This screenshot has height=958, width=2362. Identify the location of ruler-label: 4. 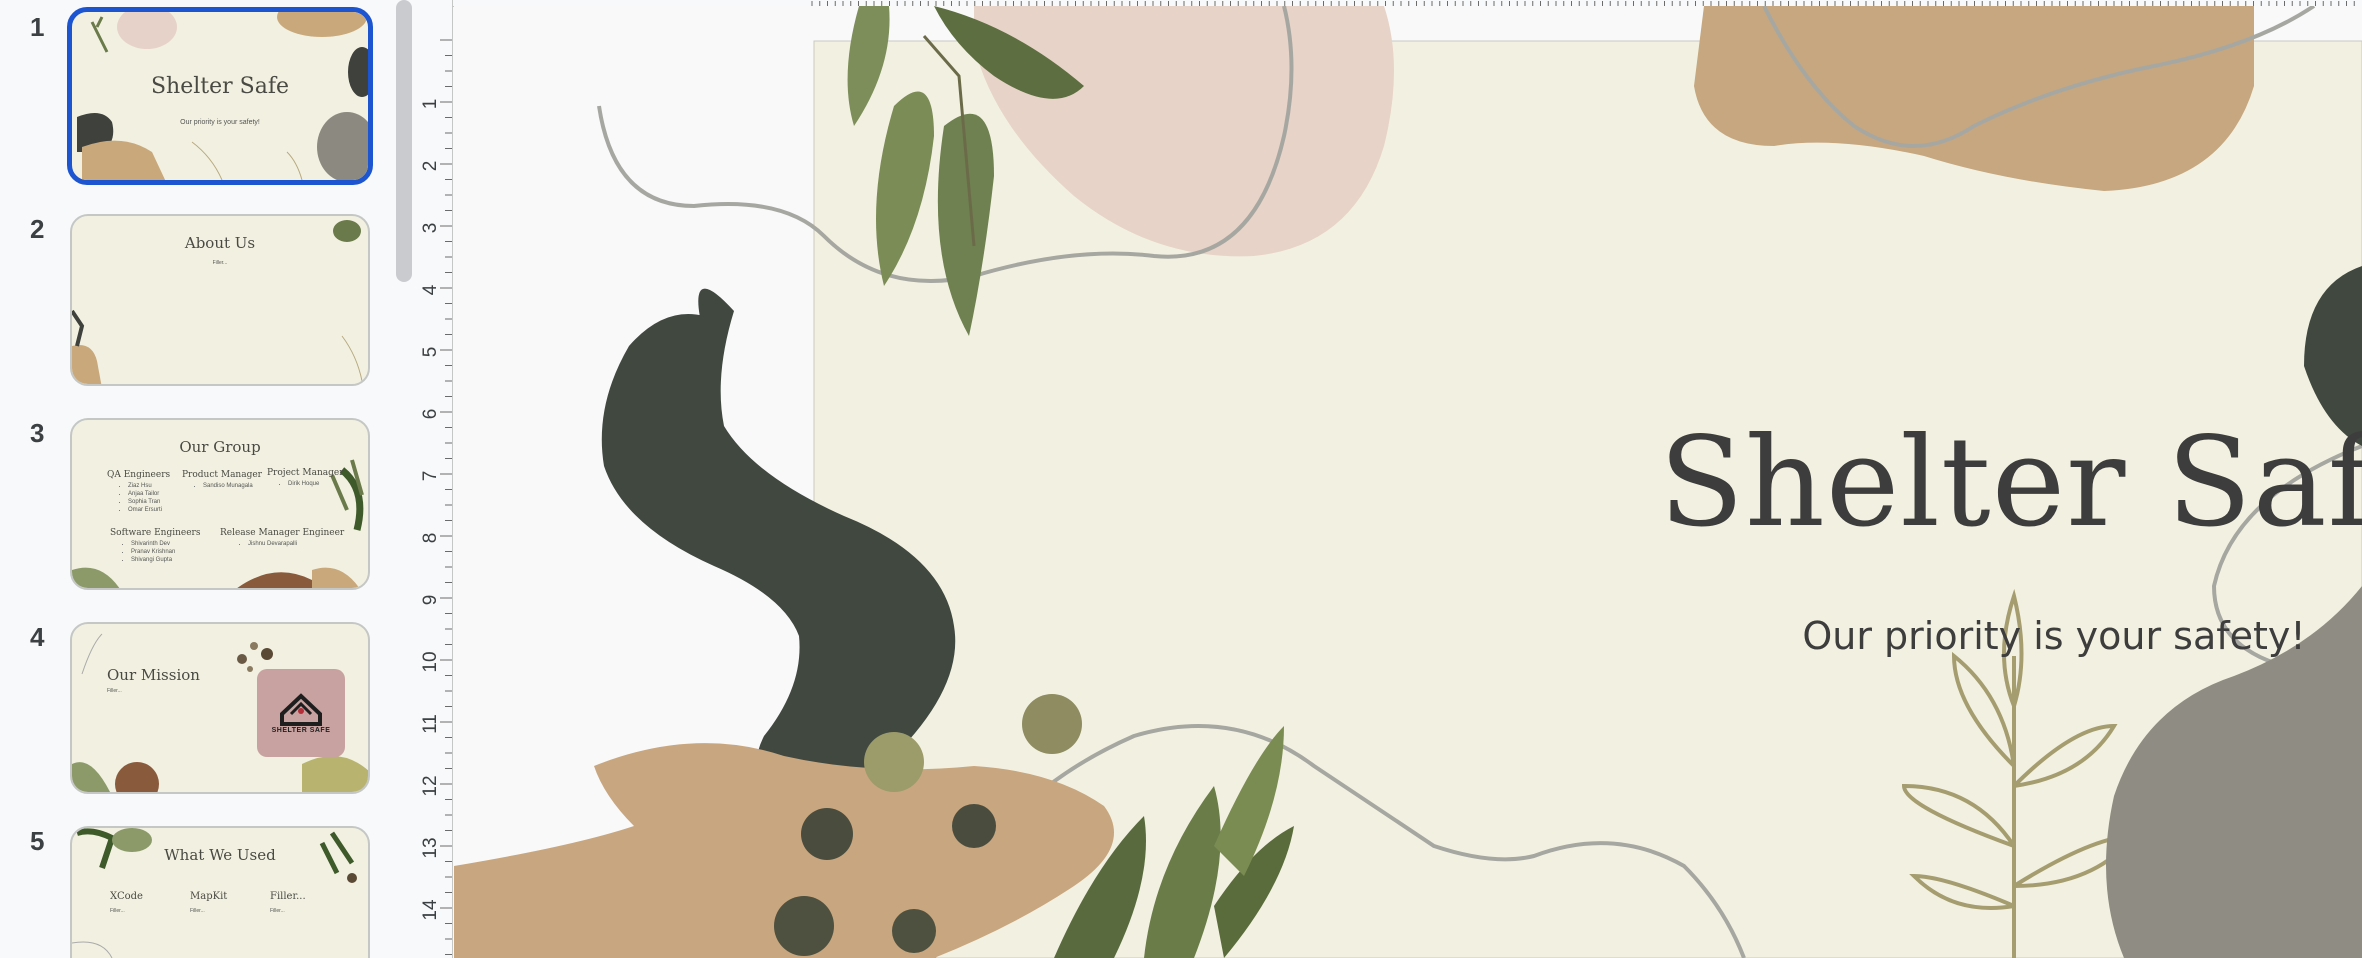
(430, 290).